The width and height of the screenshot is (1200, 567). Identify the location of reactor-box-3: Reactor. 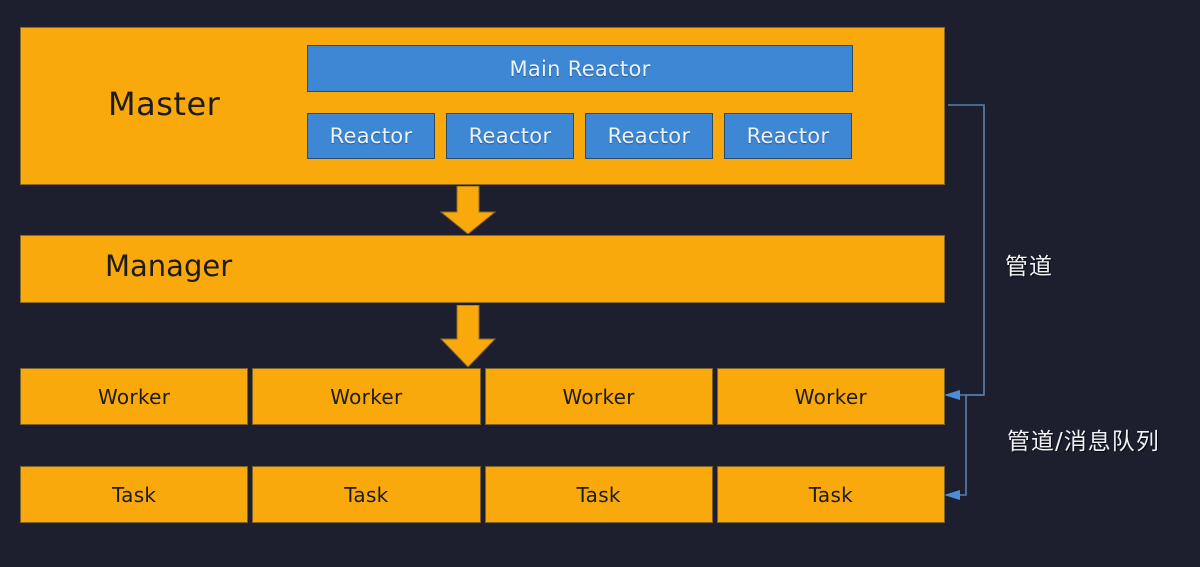
(649, 136).